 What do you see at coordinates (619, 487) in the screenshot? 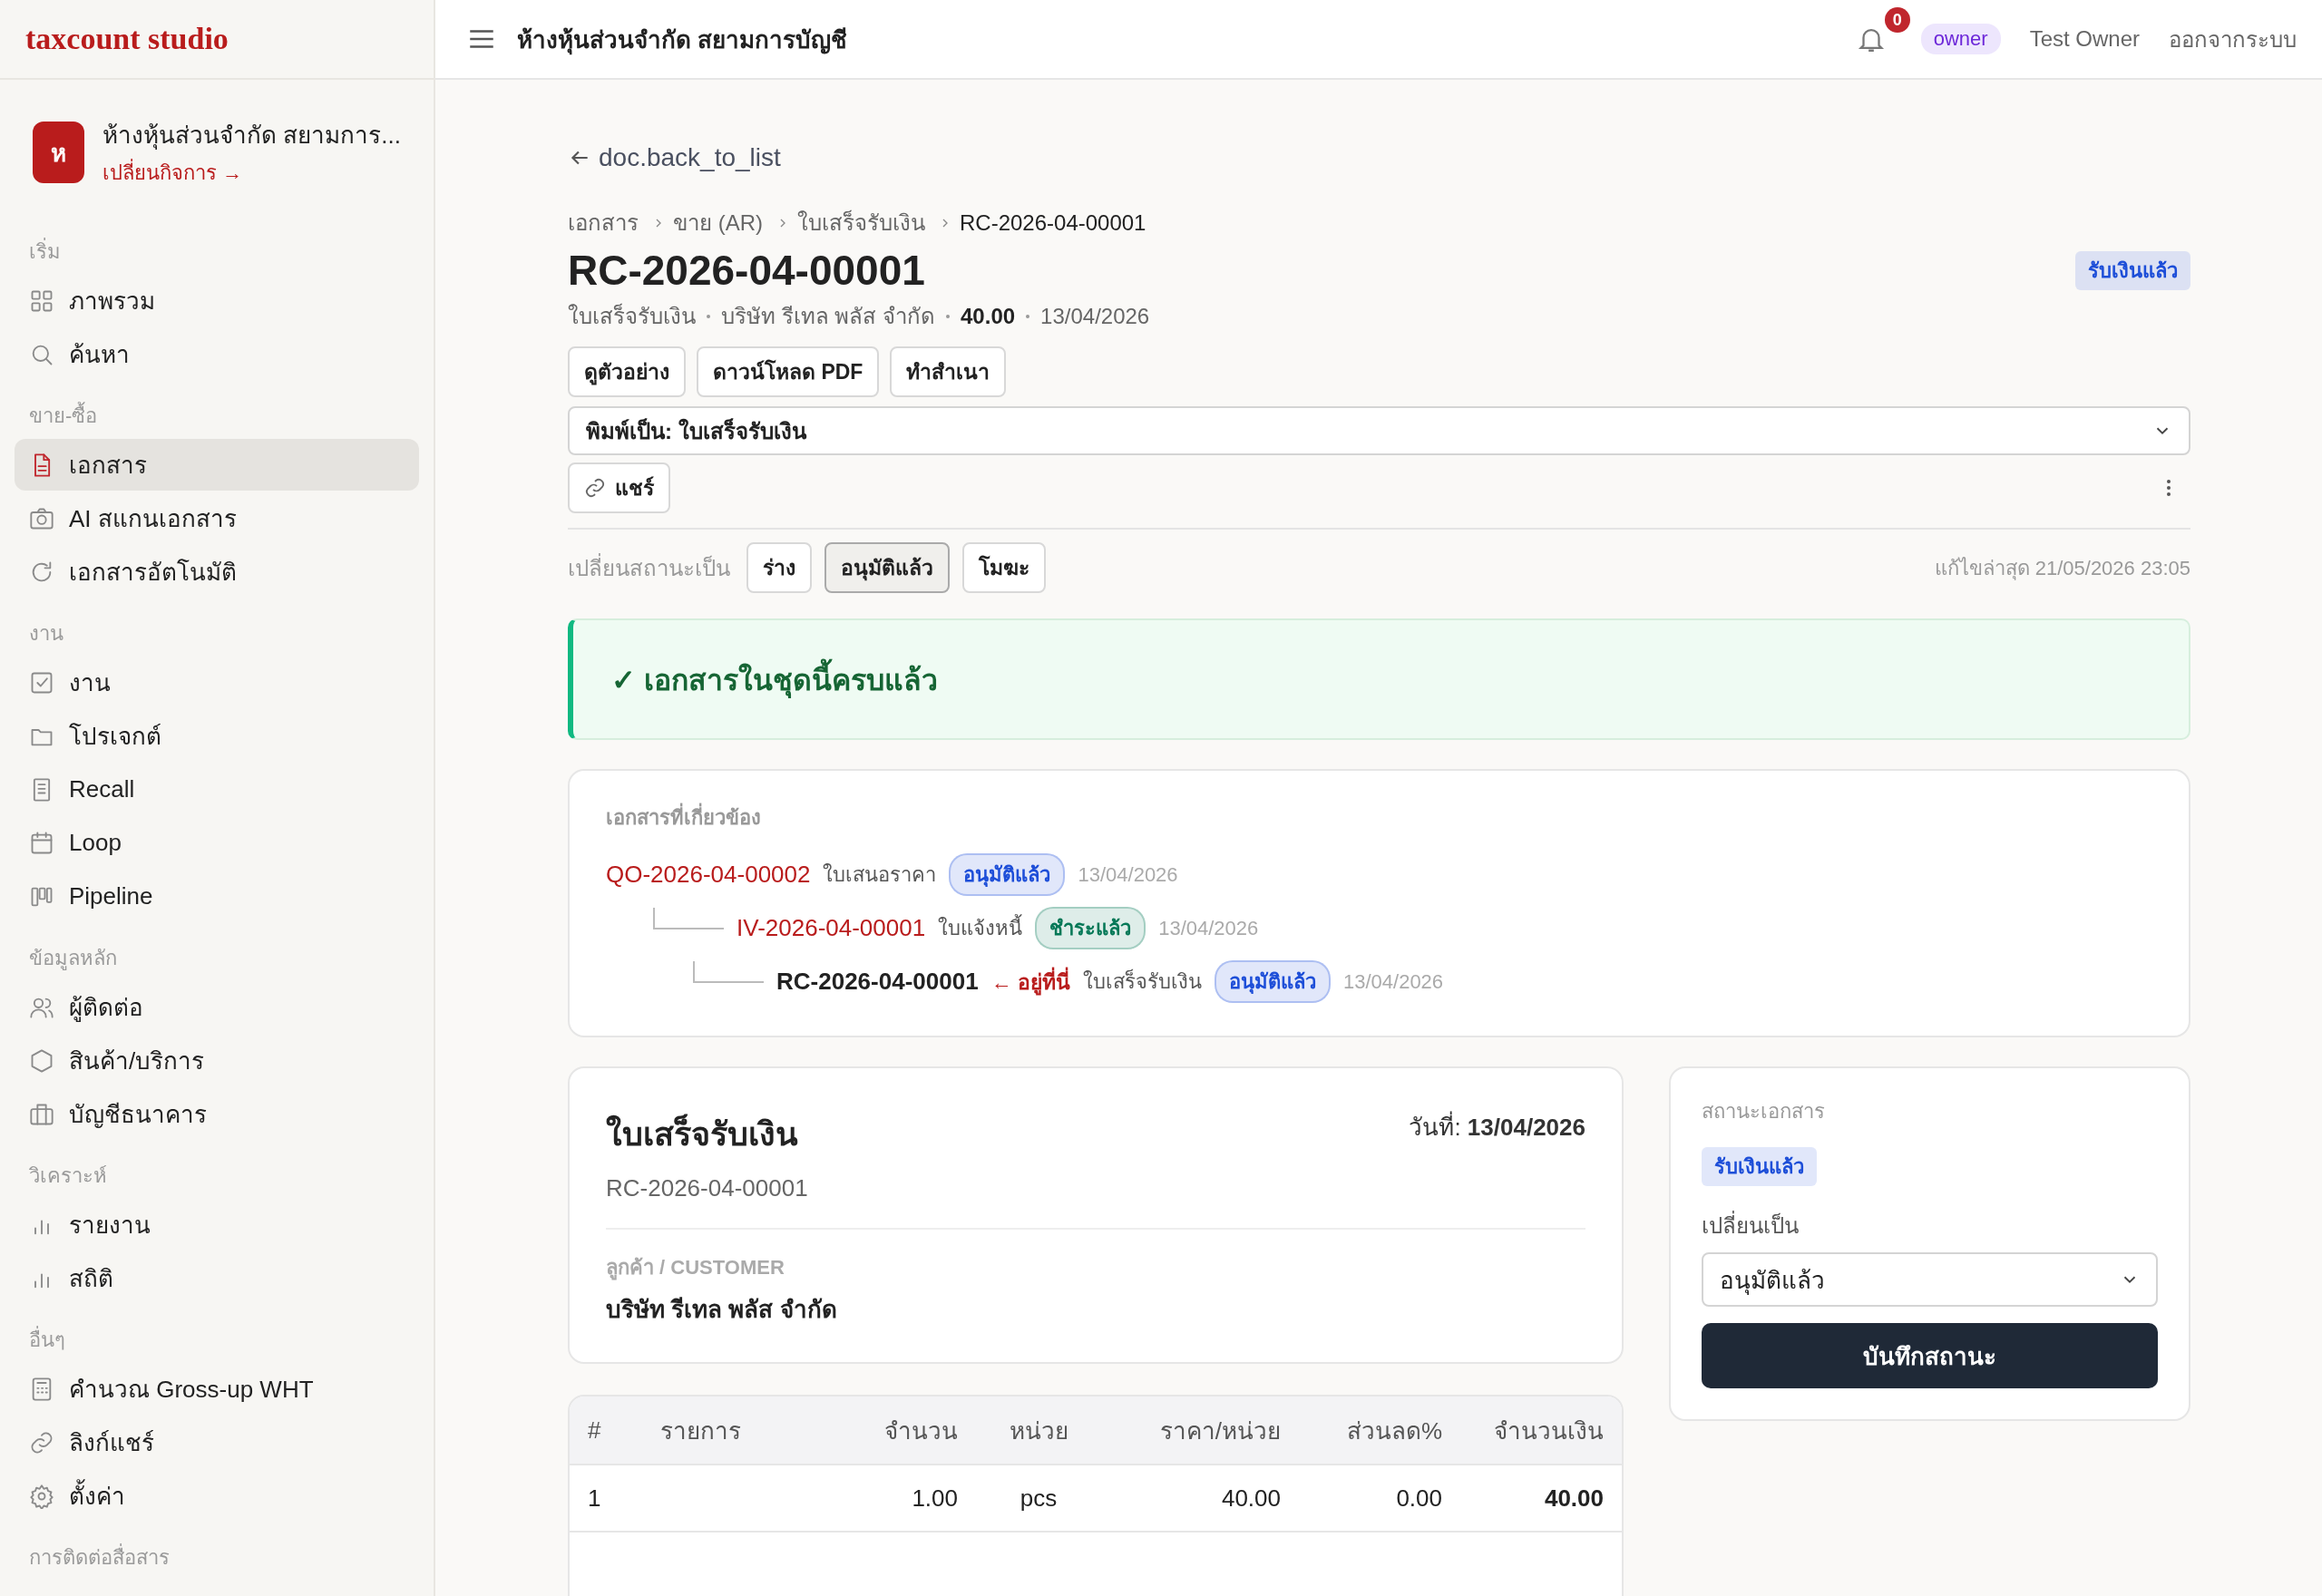
I see `share-button: แชร์` at bounding box center [619, 487].